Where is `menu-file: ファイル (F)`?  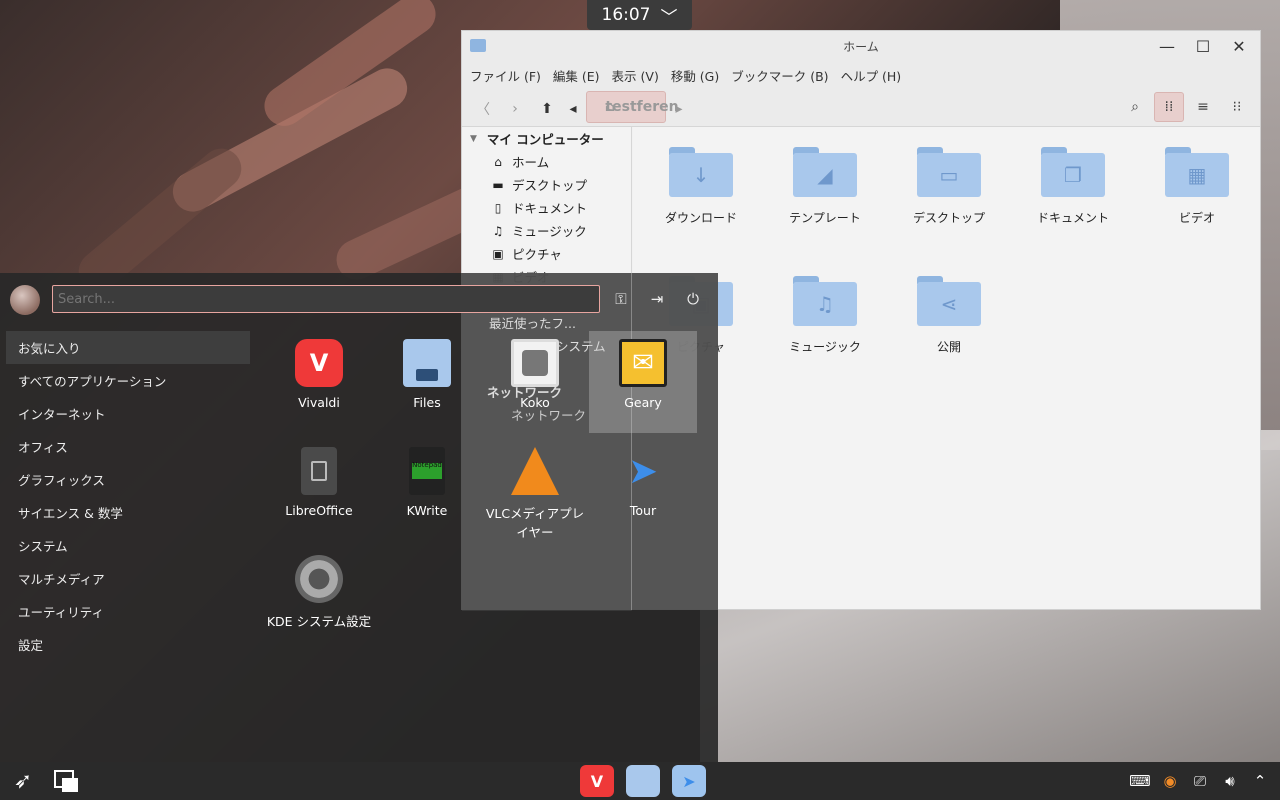
menu-file: ファイル (F) is located at coordinates (505, 74).